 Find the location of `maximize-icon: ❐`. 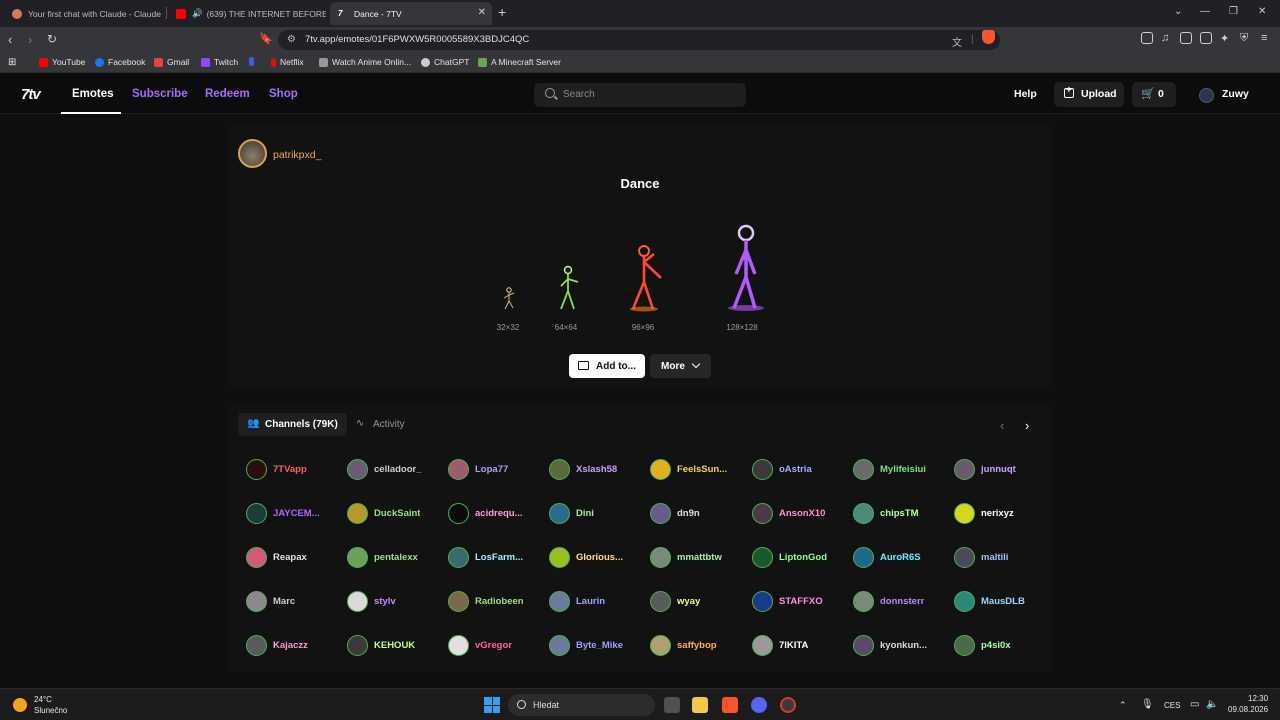

maximize-icon: ❐ is located at coordinates (1233, 11).